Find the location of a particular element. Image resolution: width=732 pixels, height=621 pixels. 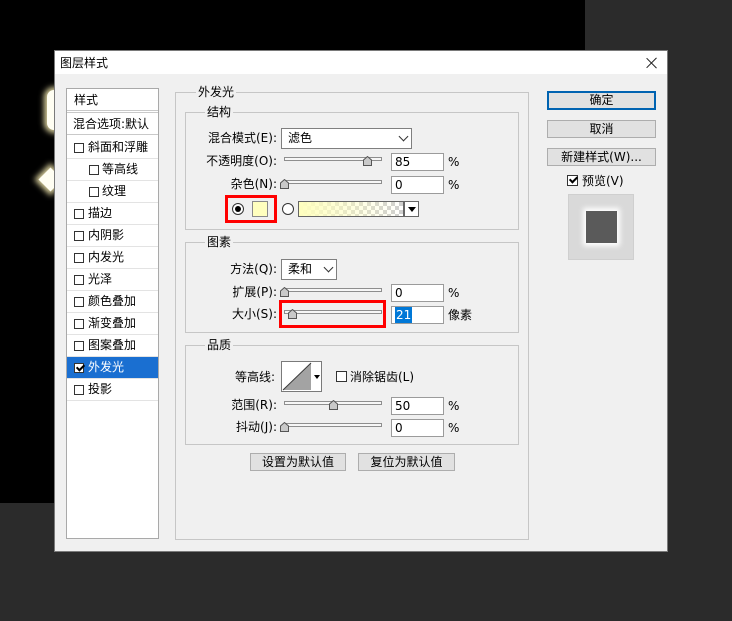

size-slider is located at coordinates (333, 313).